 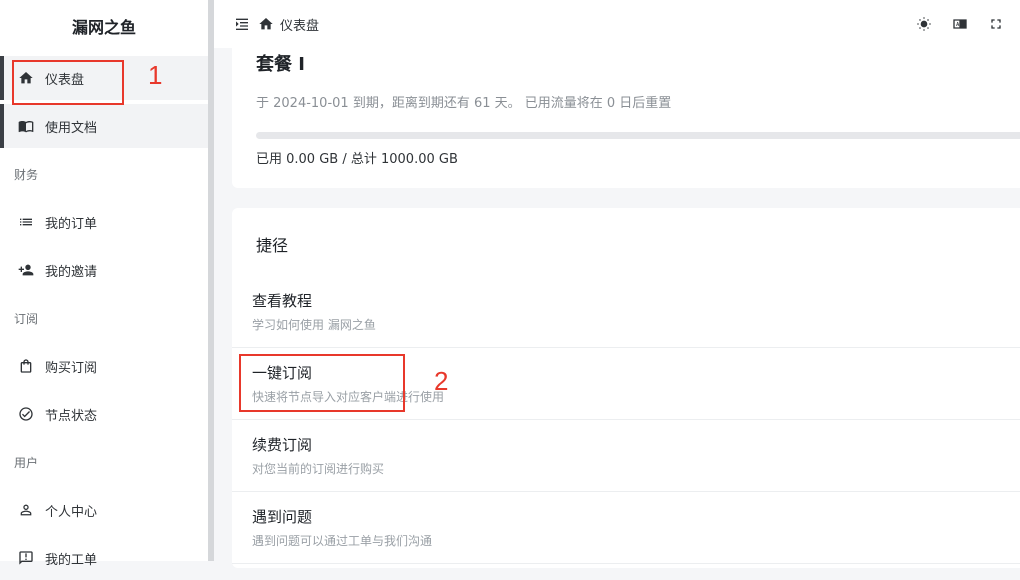 What do you see at coordinates (71, 224) in the screenshot?
I see `sidebar-item-label: 我的订单` at bounding box center [71, 224].